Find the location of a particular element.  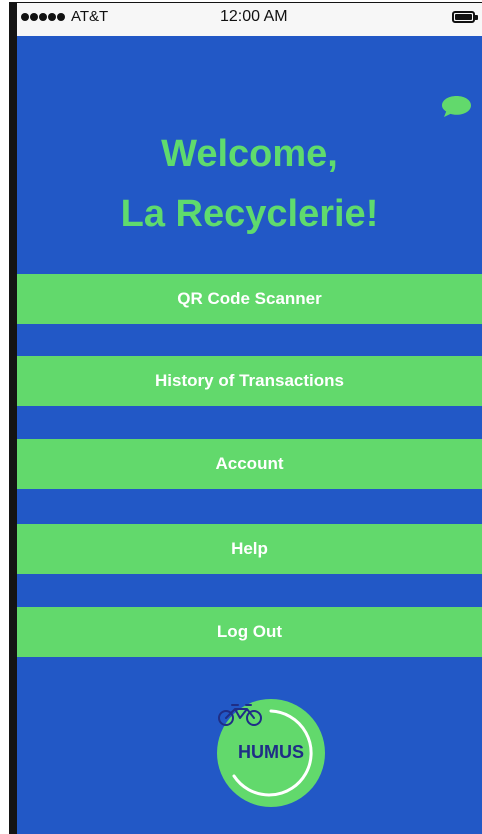

welcome-heading: Welcome, is located at coordinates (249, 154).